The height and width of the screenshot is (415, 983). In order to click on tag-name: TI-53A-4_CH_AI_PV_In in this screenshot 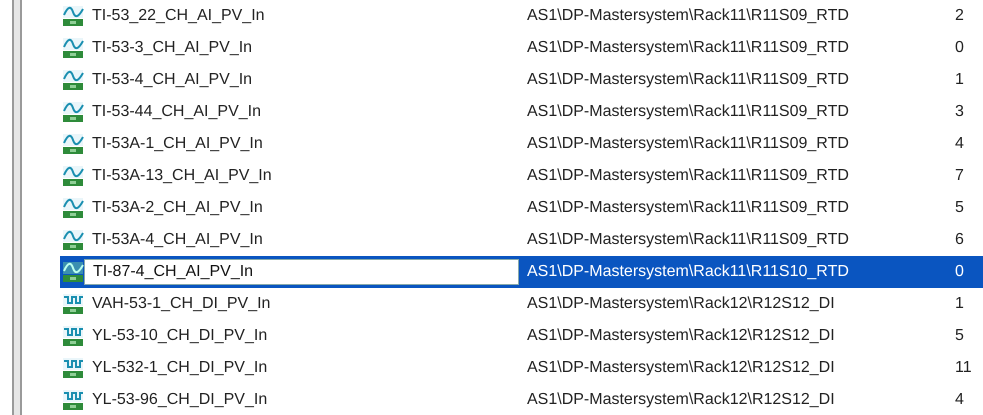, I will do `click(178, 240)`.